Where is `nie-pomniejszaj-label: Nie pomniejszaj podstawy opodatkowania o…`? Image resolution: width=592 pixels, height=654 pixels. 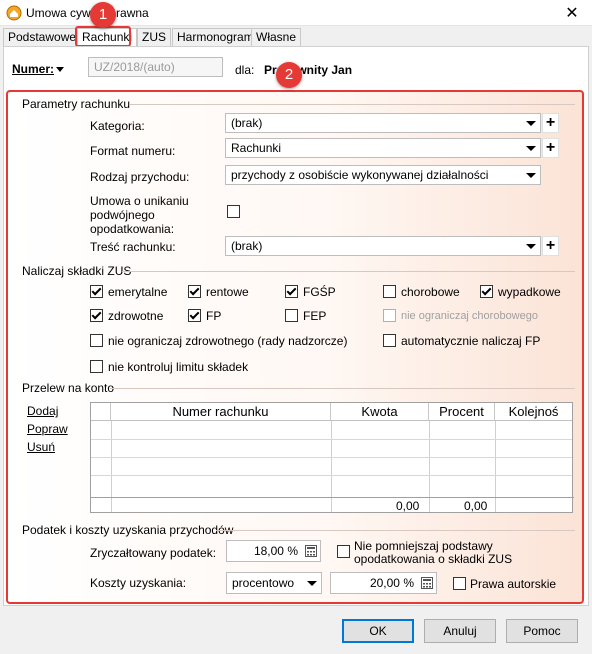
nie-pomniejszaj-label: Nie pomniejszaj podstawy opodatkowania o… is located at coordinates (433, 552).